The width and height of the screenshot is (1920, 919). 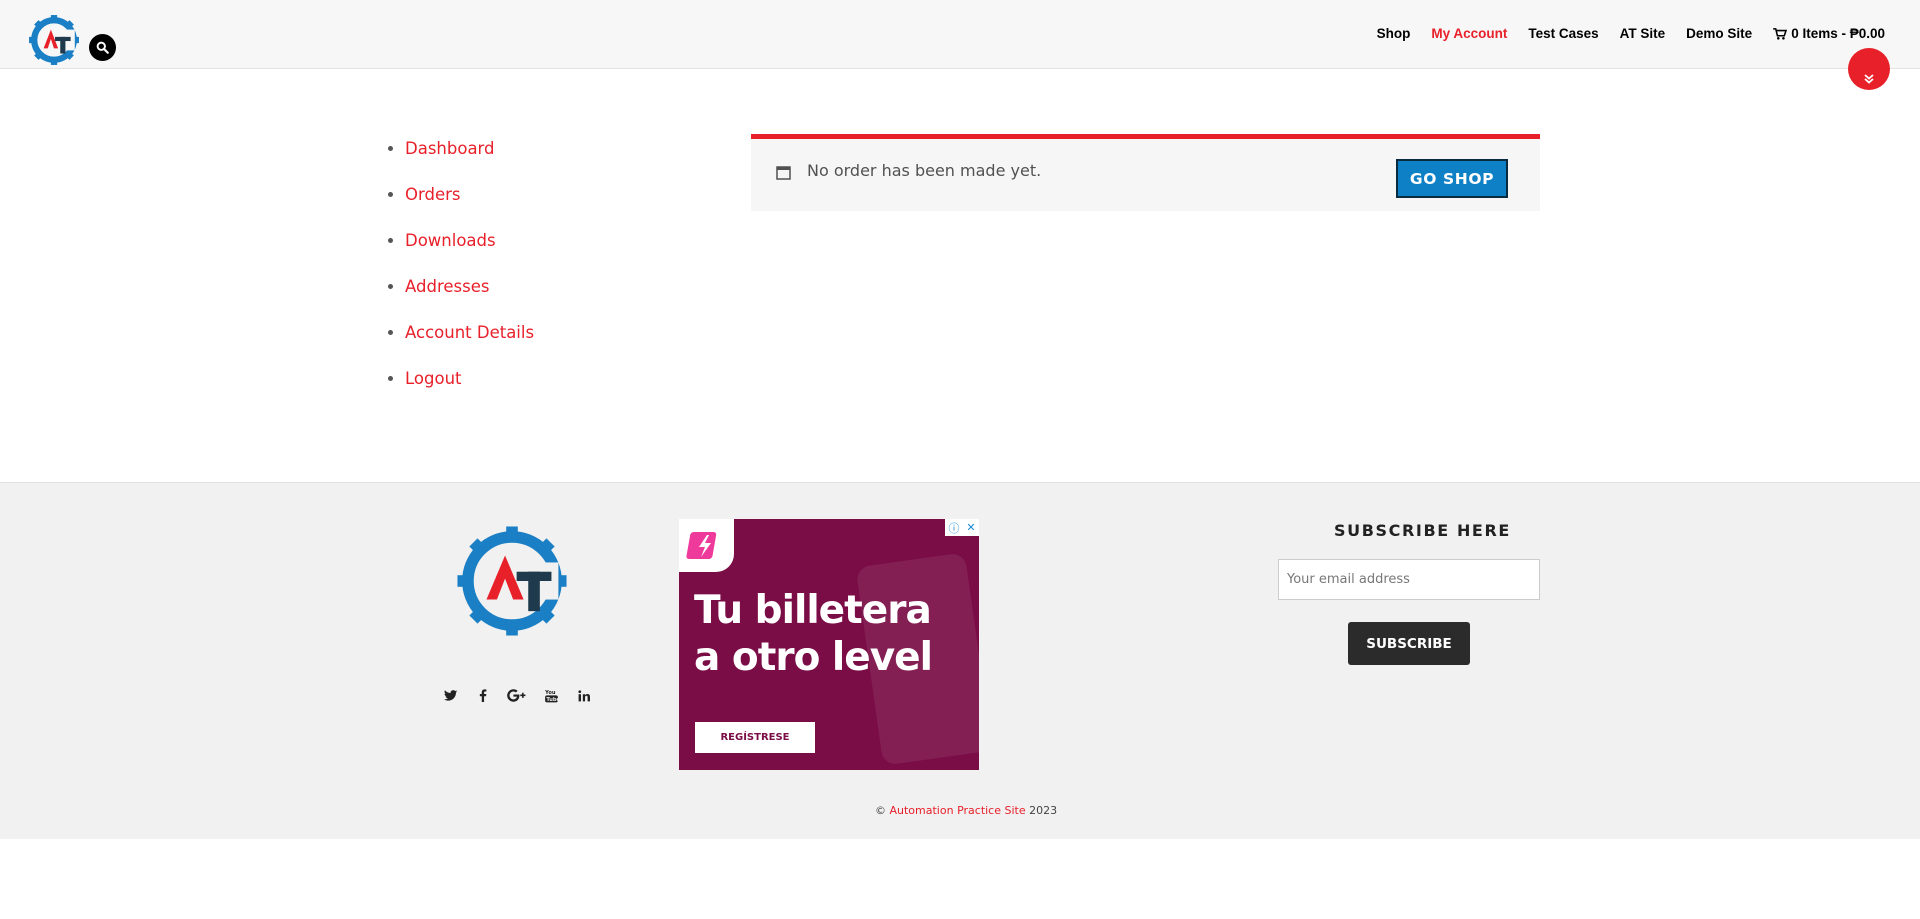 What do you see at coordinates (447, 286) in the screenshot?
I see `account-nav-addresses: Addresses` at bounding box center [447, 286].